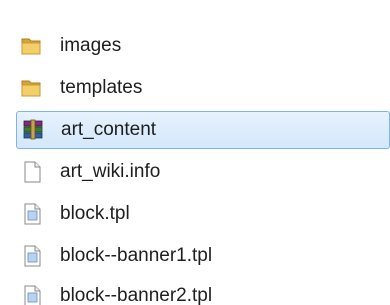 This screenshot has height=305, width=390. What do you see at coordinates (203, 130) in the screenshot?
I see `file-row-art-content: art_content` at bounding box center [203, 130].